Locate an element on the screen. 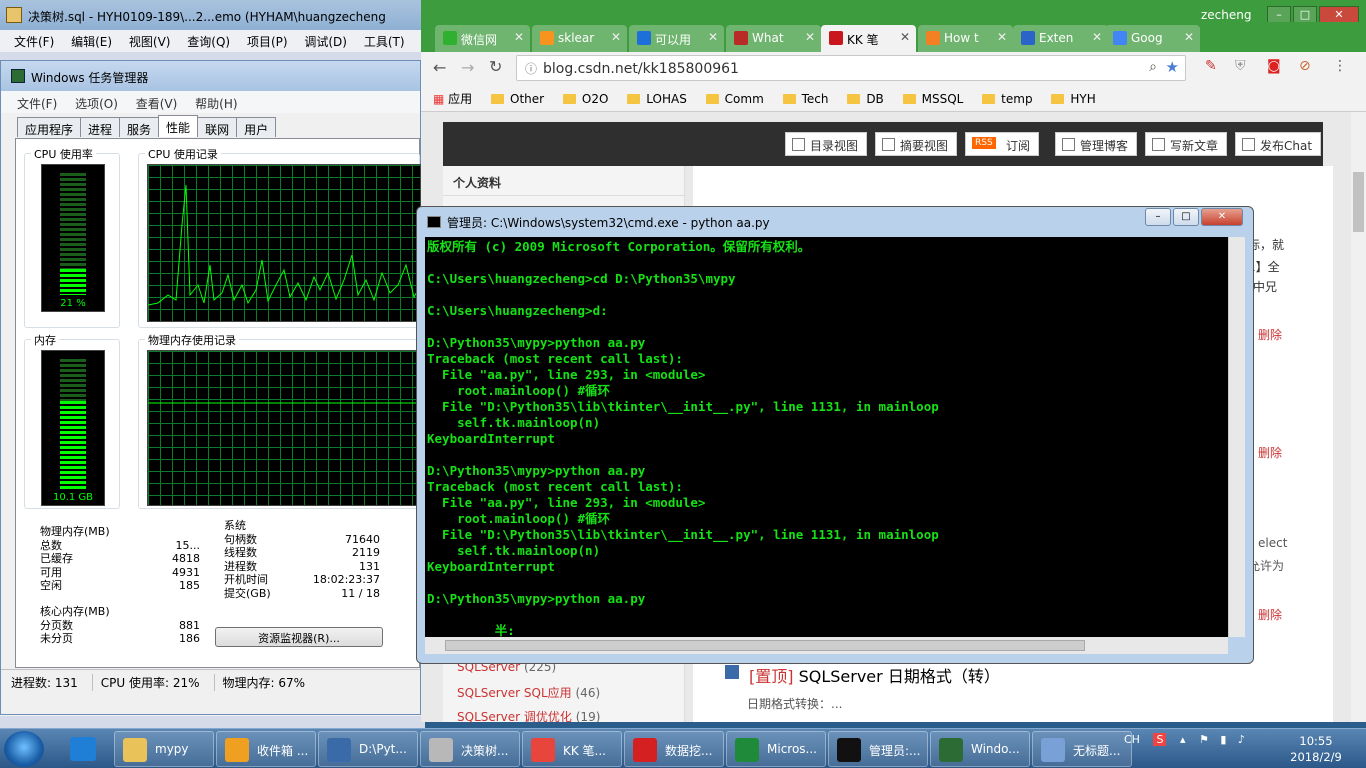 Image resolution: width=1366 pixels, height=768 pixels. ie-icon is located at coordinates (83, 749).